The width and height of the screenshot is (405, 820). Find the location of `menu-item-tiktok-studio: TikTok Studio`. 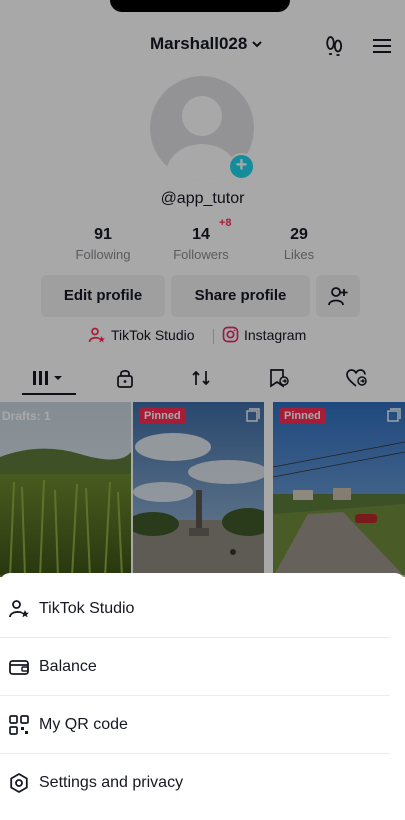

menu-item-tiktok-studio: TikTok Studio is located at coordinates (202, 609).